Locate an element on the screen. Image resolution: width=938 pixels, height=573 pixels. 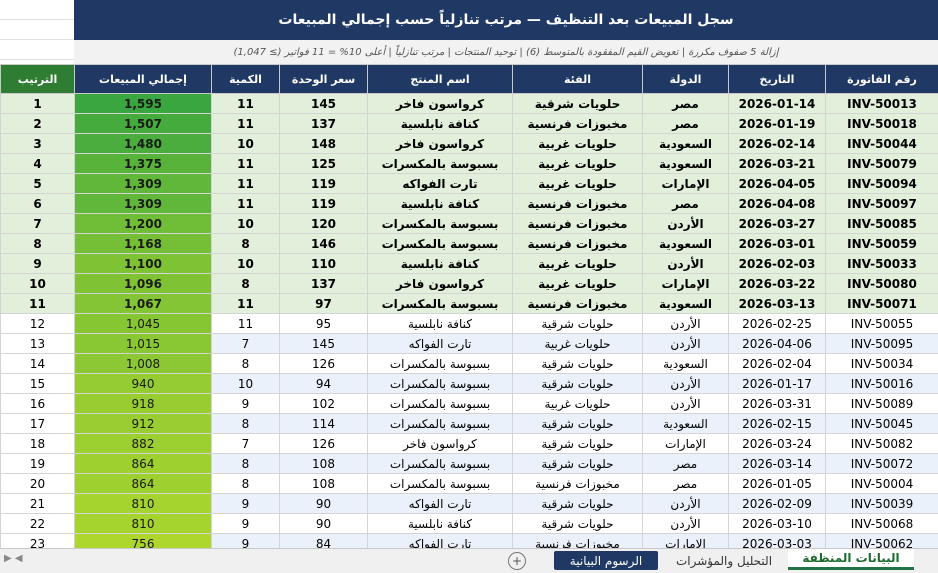
cell-total: 940 is located at coordinates (143, 384).